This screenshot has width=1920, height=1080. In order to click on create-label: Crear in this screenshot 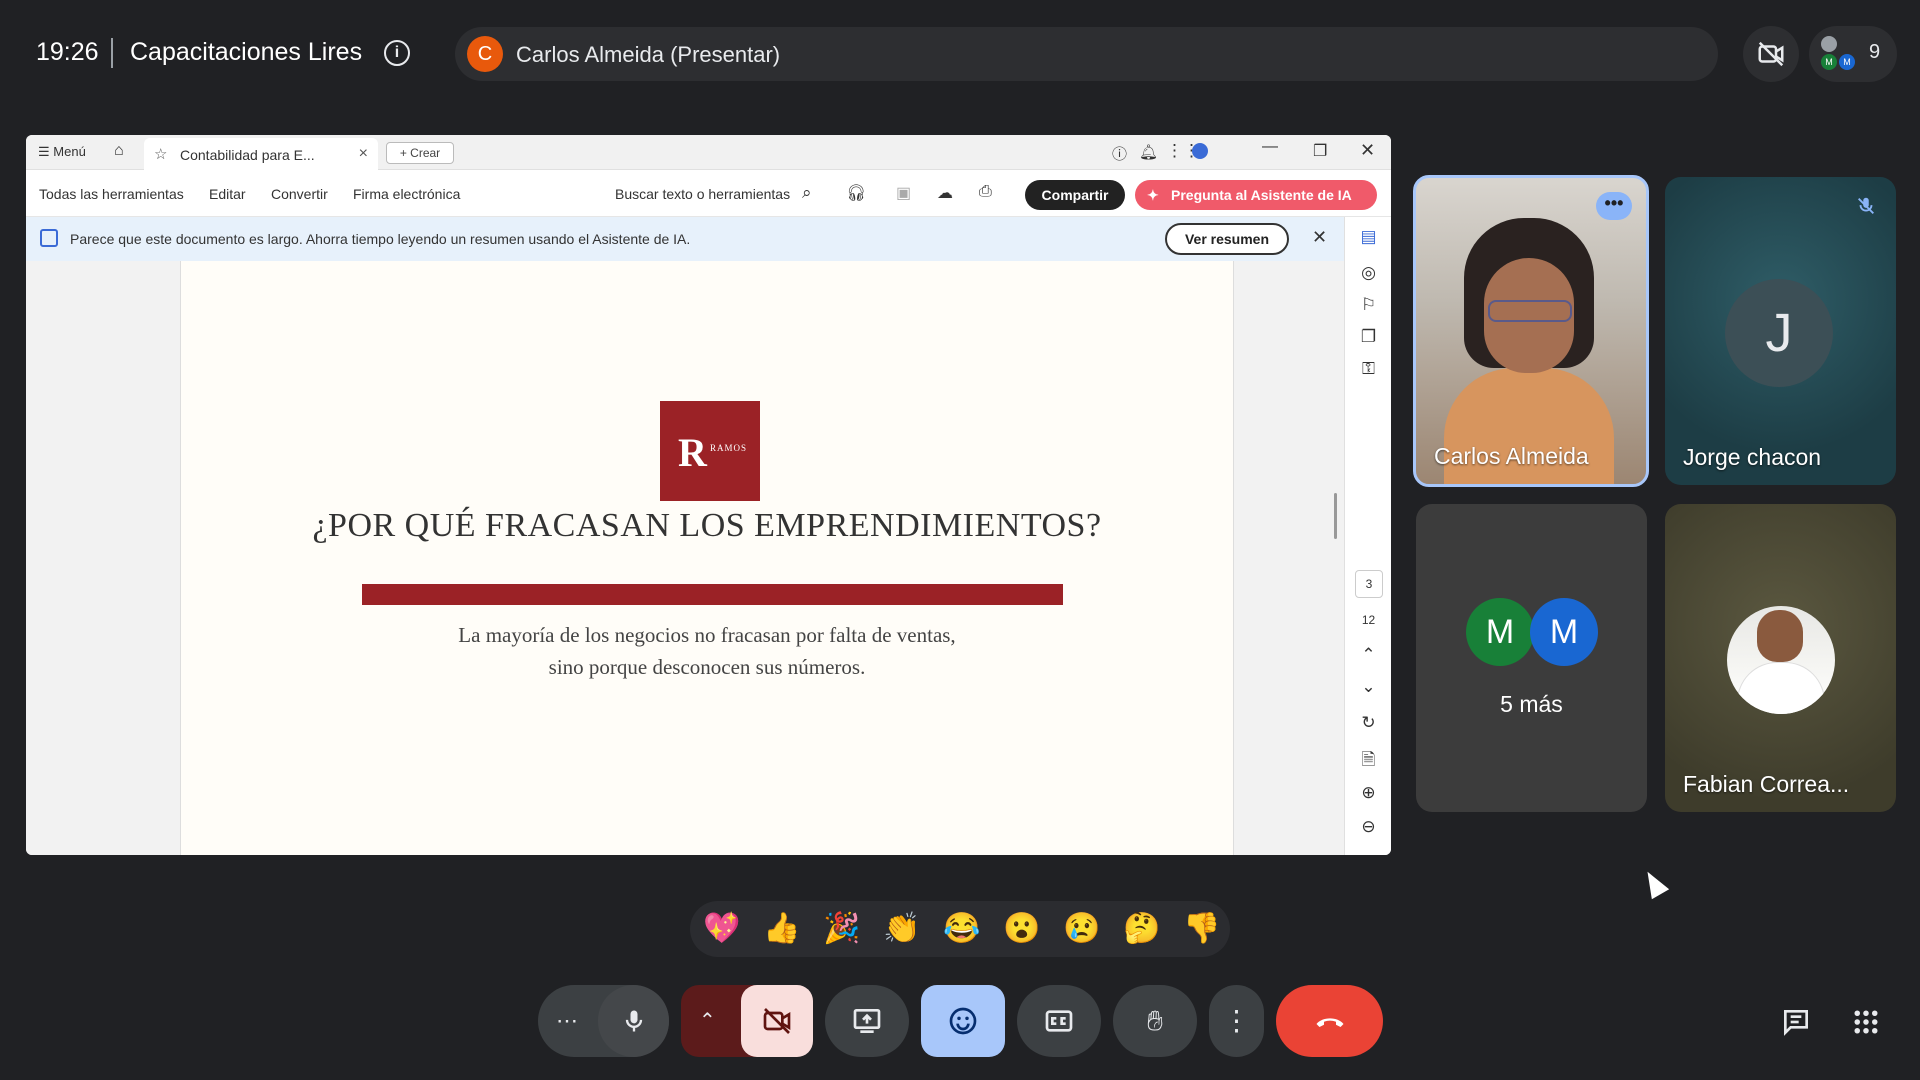, I will do `click(425, 153)`.